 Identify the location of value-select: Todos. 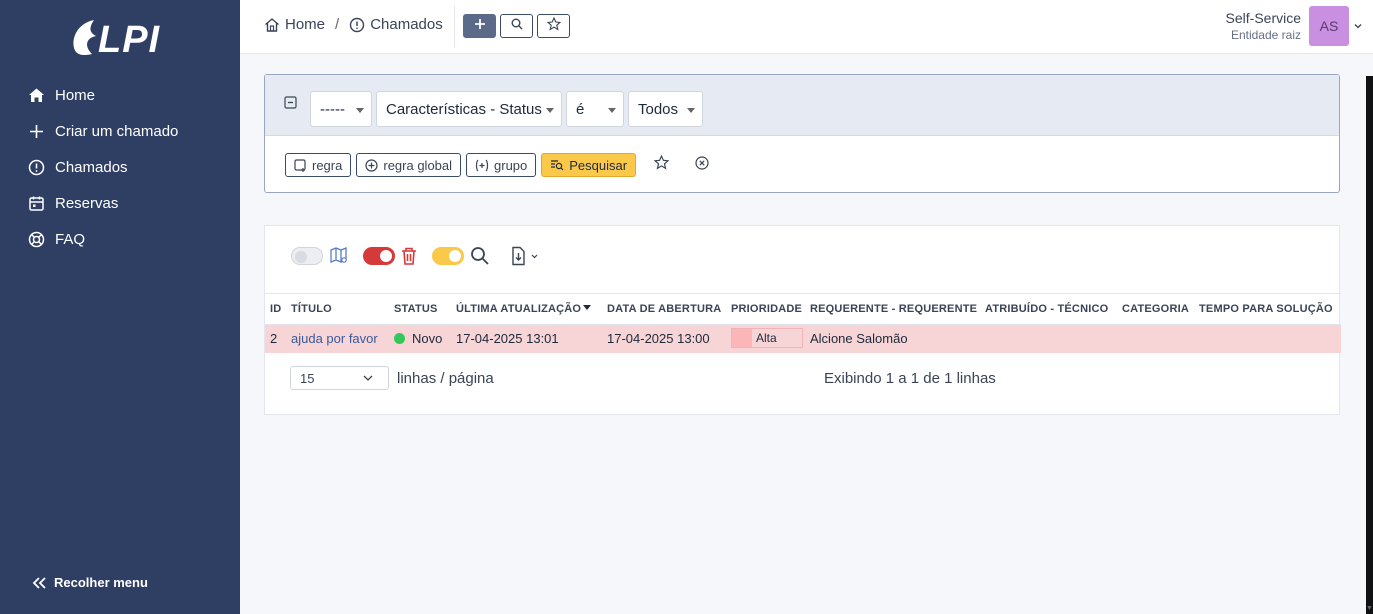
(665, 109).